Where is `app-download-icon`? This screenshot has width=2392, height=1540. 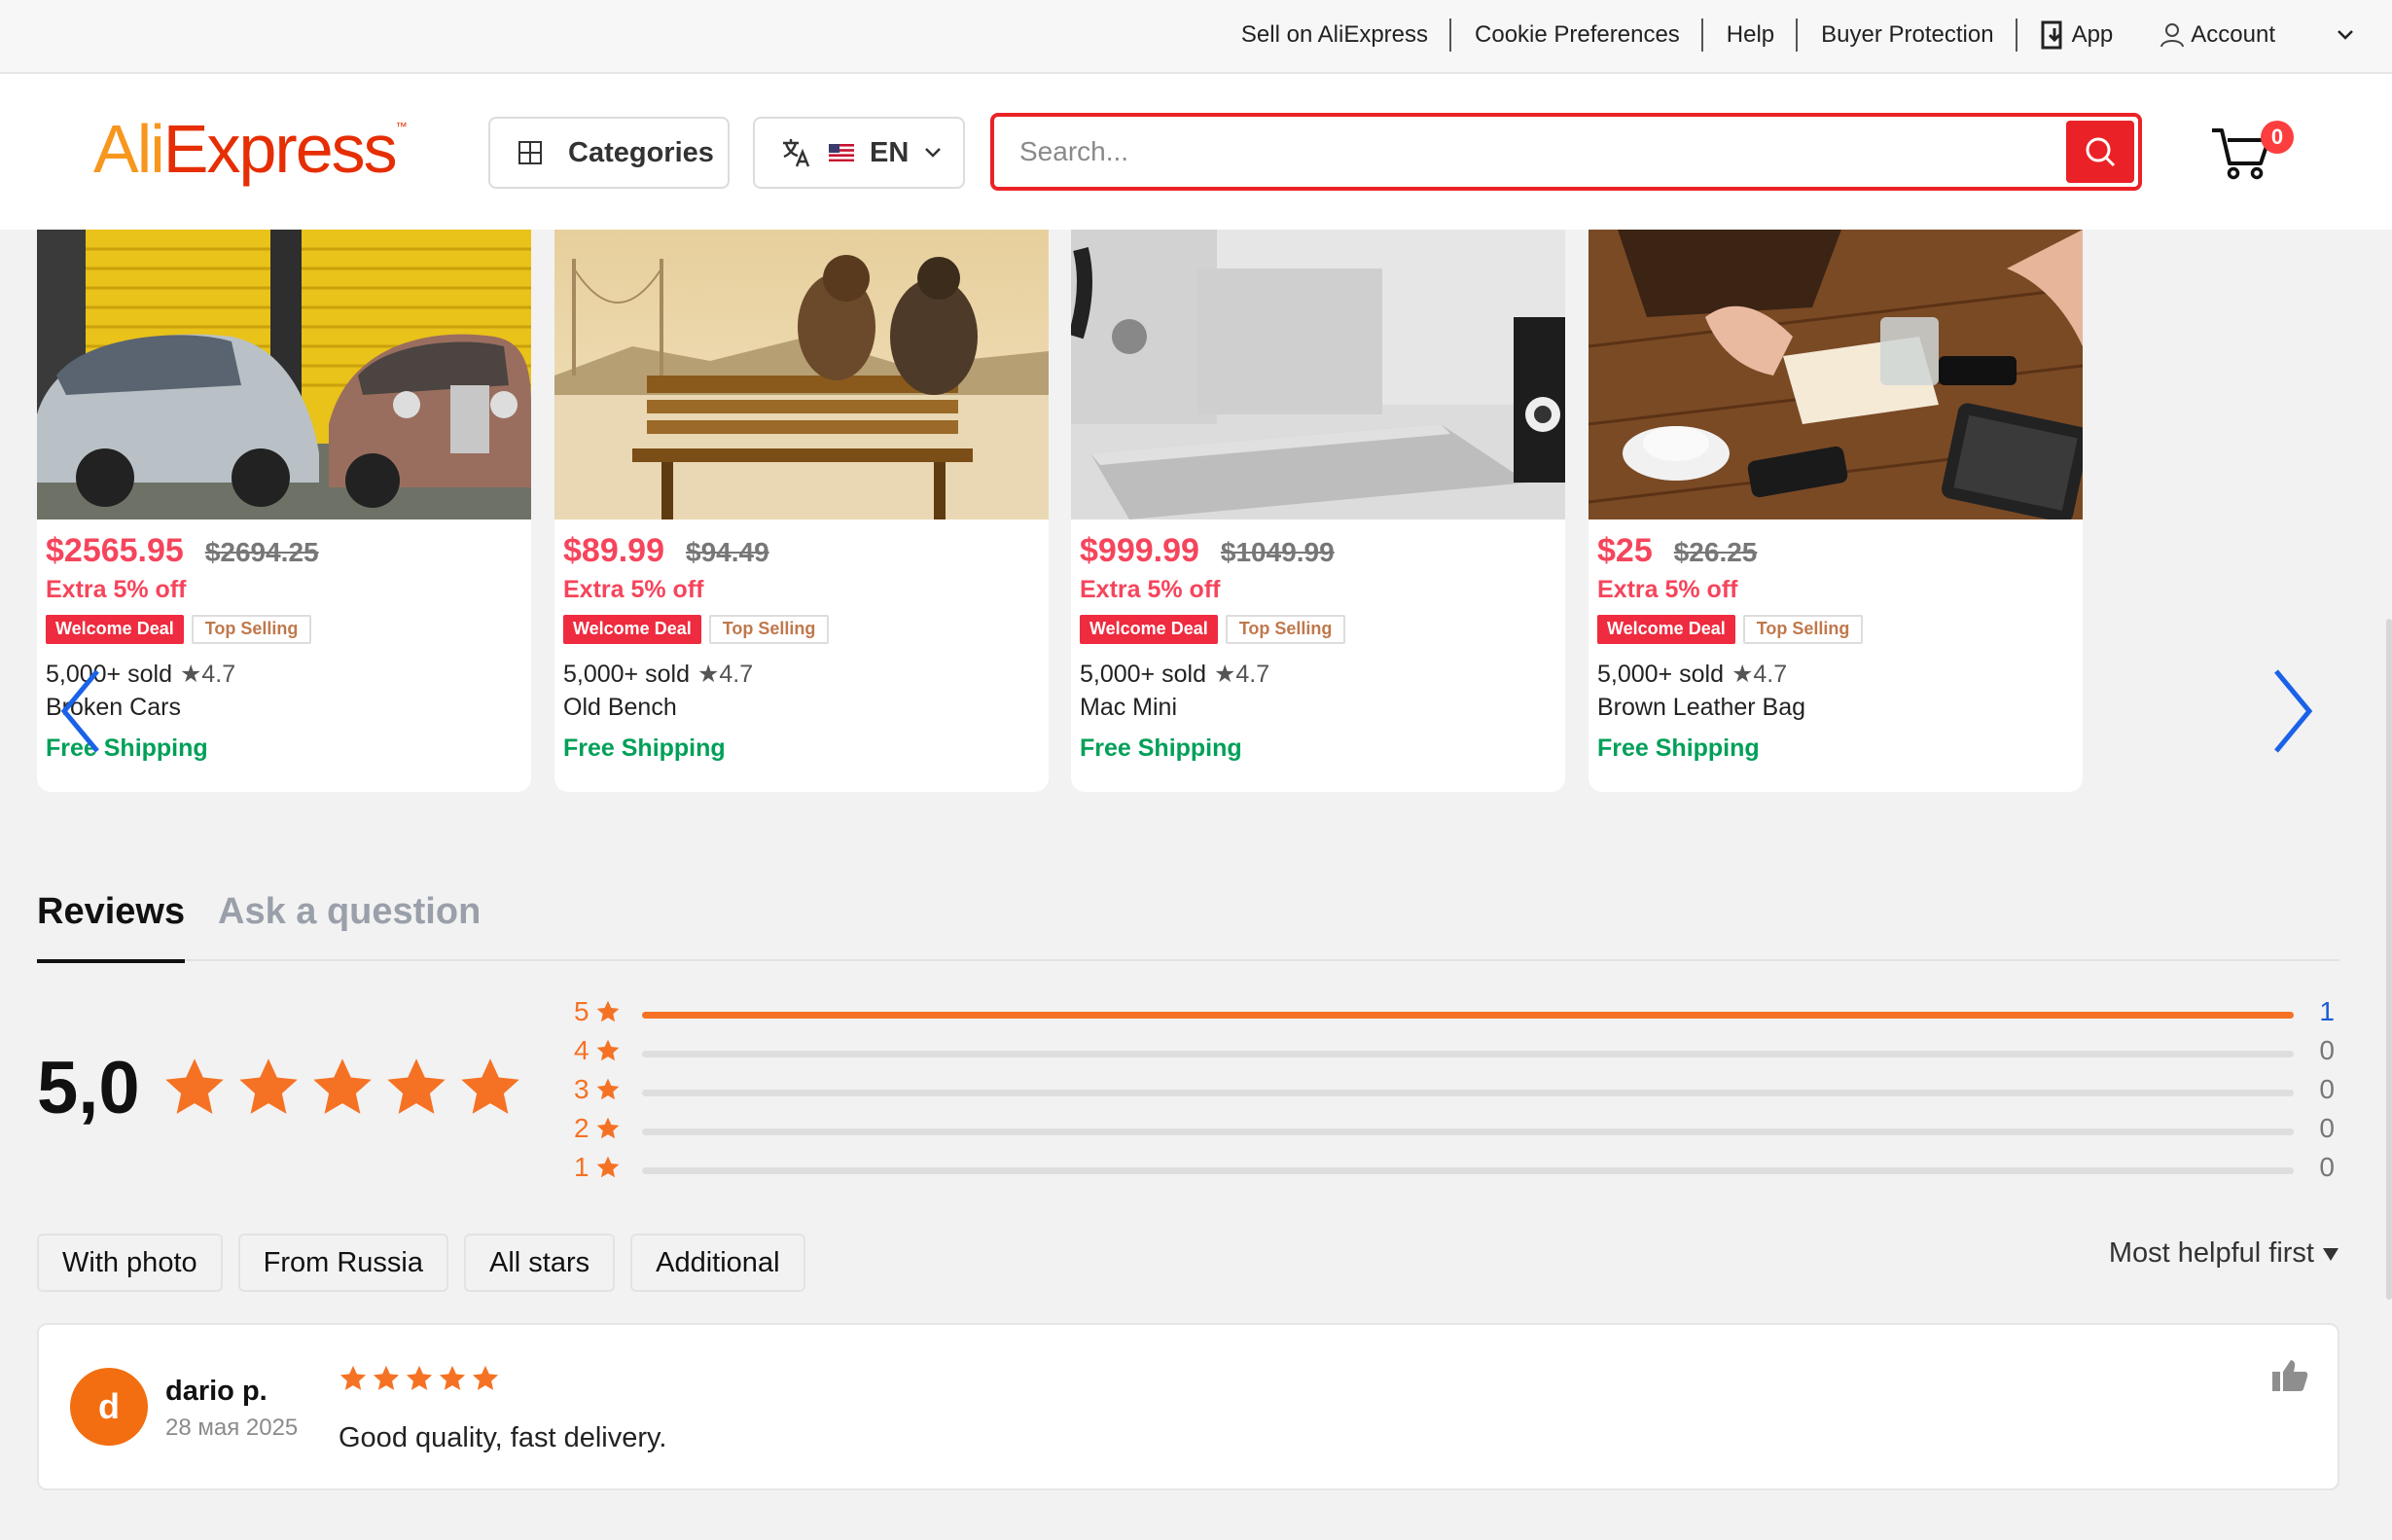 app-download-icon is located at coordinates (2052, 35).